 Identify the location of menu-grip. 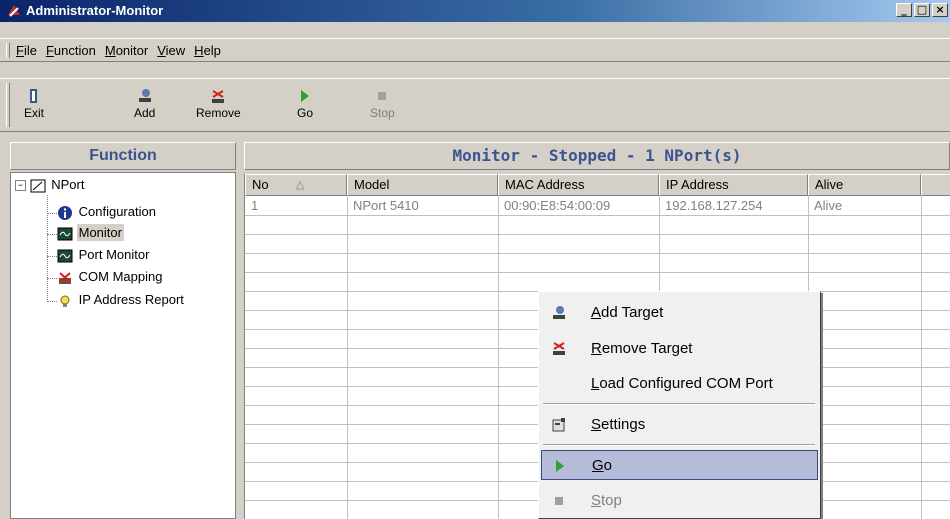
(8, 50).